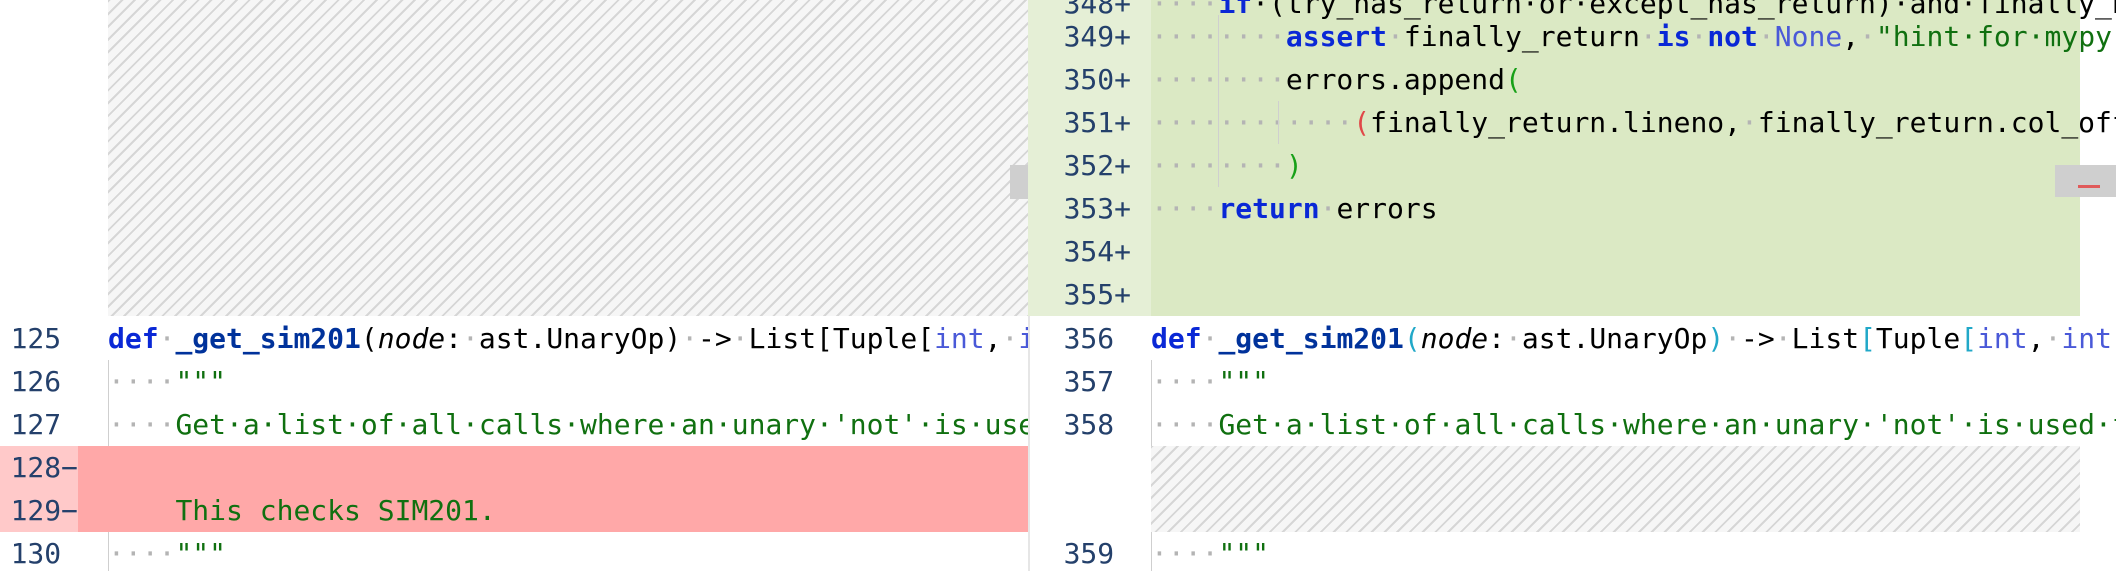  I want to click on line-number: 352+, so click(1097, 165).